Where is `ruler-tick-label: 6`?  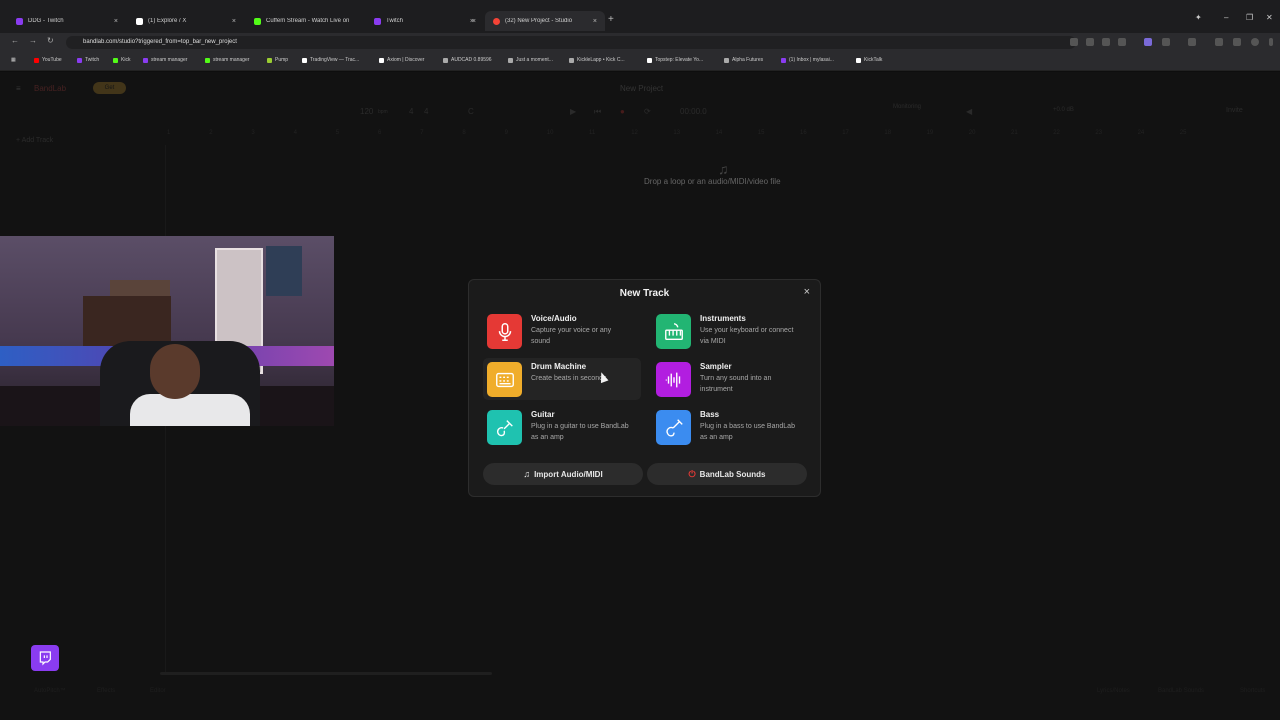
ruler-tick-label: 6 is located at coordinates (380, 133).